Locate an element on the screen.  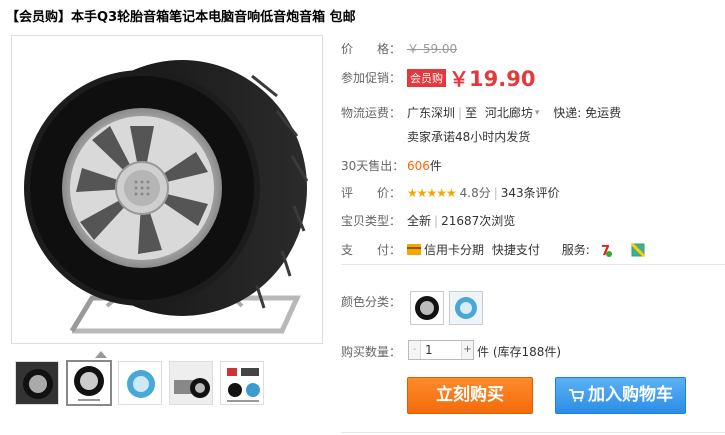
ship-promise: 卖家承诺48小时内发货 is located at coordinates (469, 137).